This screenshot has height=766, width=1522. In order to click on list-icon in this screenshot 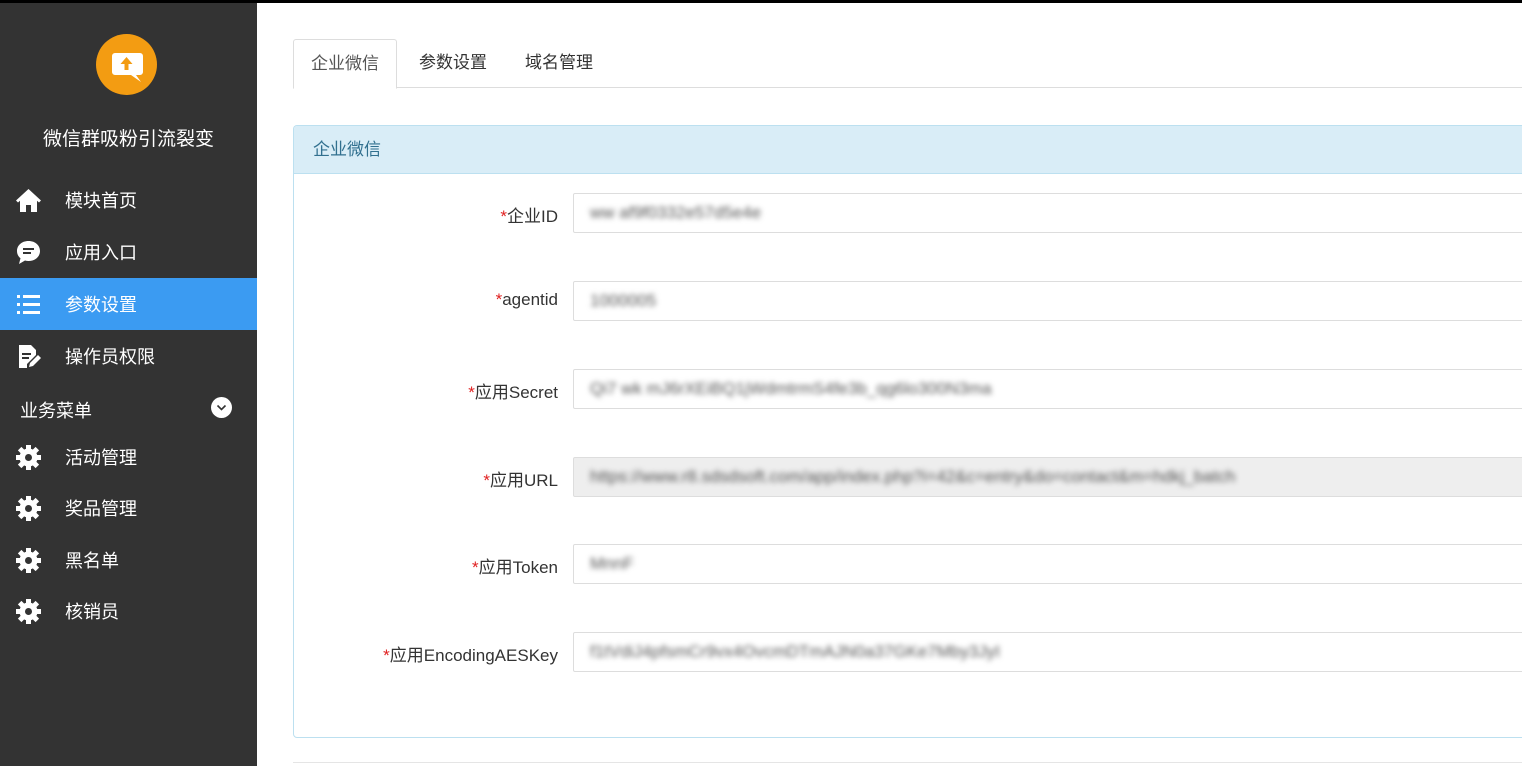, I will do `click(28, 304)`.